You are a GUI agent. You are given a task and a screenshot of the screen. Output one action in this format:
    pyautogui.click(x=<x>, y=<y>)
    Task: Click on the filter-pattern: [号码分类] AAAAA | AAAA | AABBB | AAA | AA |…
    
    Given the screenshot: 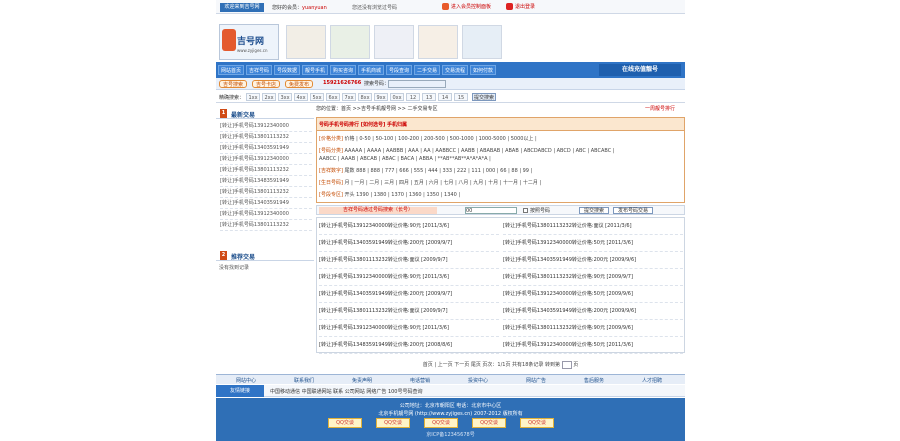 What is the action you would take?
    pyautogui.click(x=501, y=151)
    